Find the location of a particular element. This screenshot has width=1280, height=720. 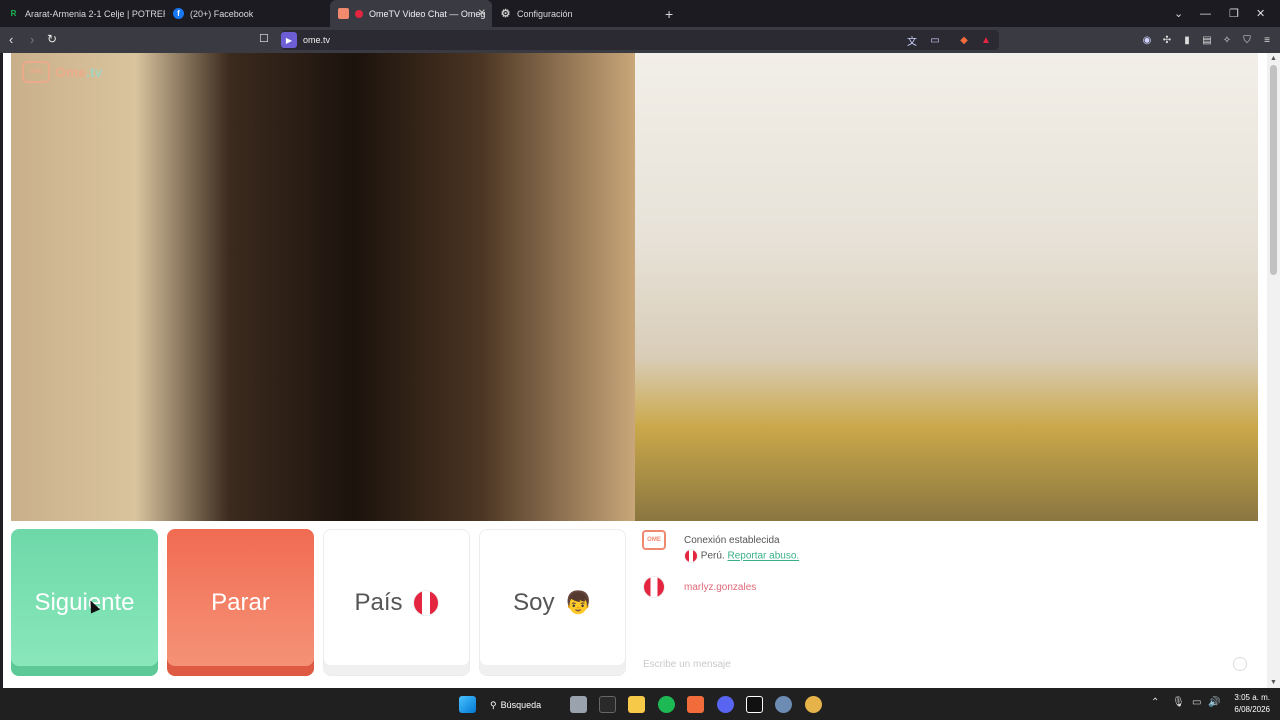

network-icon: ▭ is located at coordinates (1196, 702).